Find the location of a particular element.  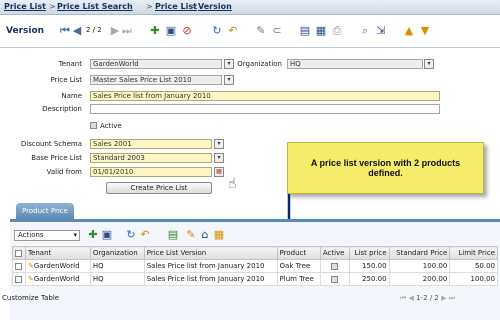

cell-standard-price: 200.00 is located at coordinates (419, 279).